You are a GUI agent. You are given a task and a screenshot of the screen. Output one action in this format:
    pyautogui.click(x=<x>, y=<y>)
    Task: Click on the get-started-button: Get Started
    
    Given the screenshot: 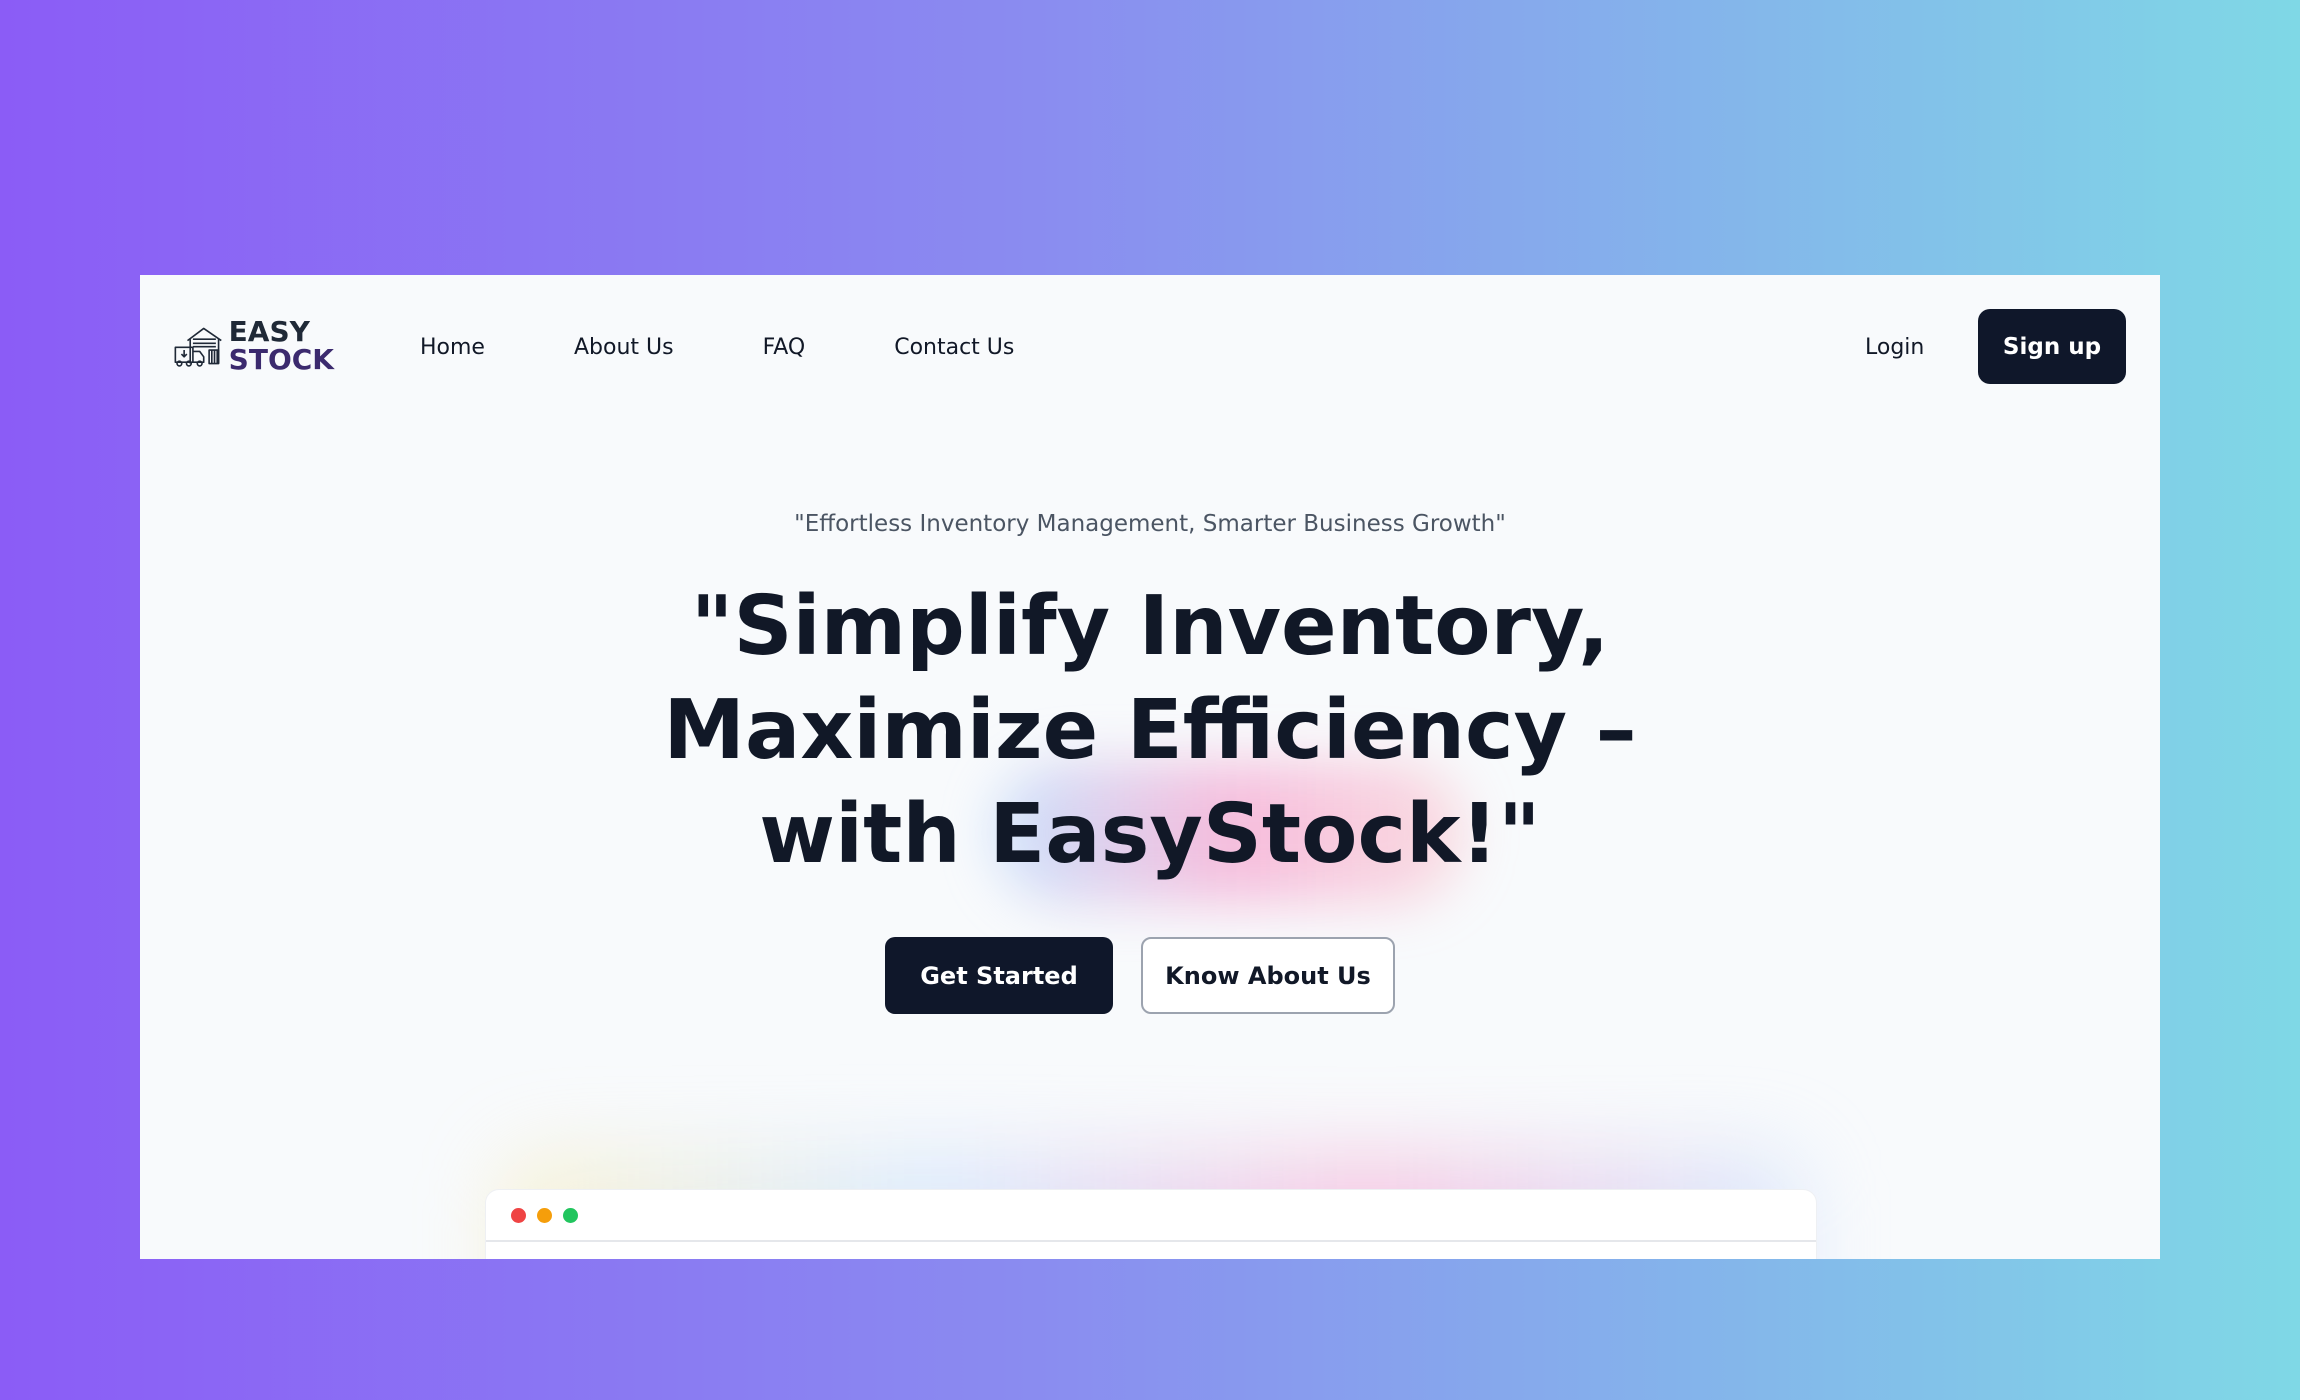 What is the action you would take?
    pyautogui.click(x=999, y=975)
    